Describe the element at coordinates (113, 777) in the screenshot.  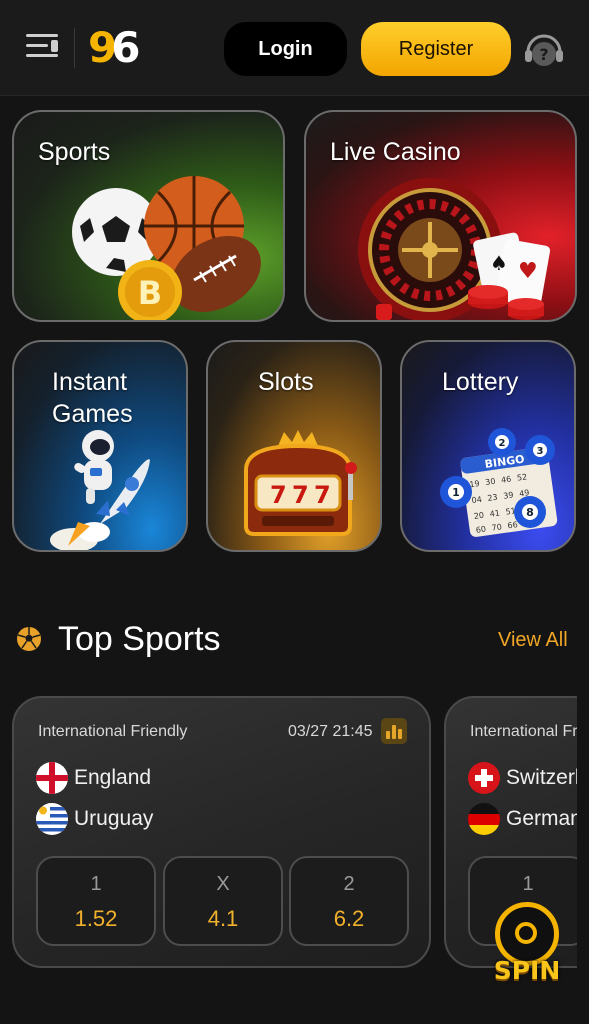
I see `team-name: England` at that location.